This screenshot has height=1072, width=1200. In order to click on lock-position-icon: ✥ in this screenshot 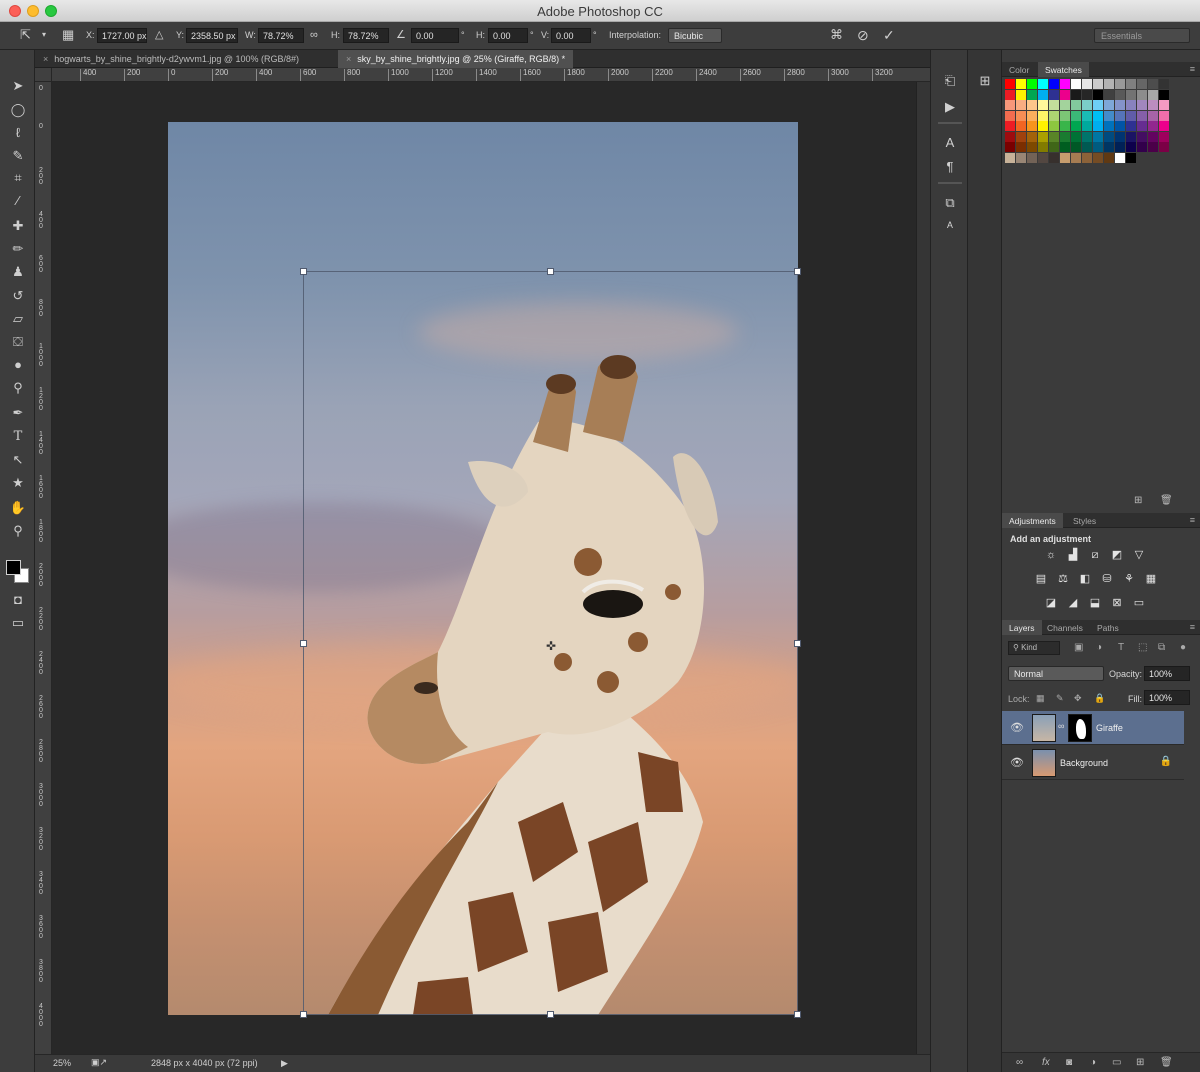, I will do `click(1078, 698)`.